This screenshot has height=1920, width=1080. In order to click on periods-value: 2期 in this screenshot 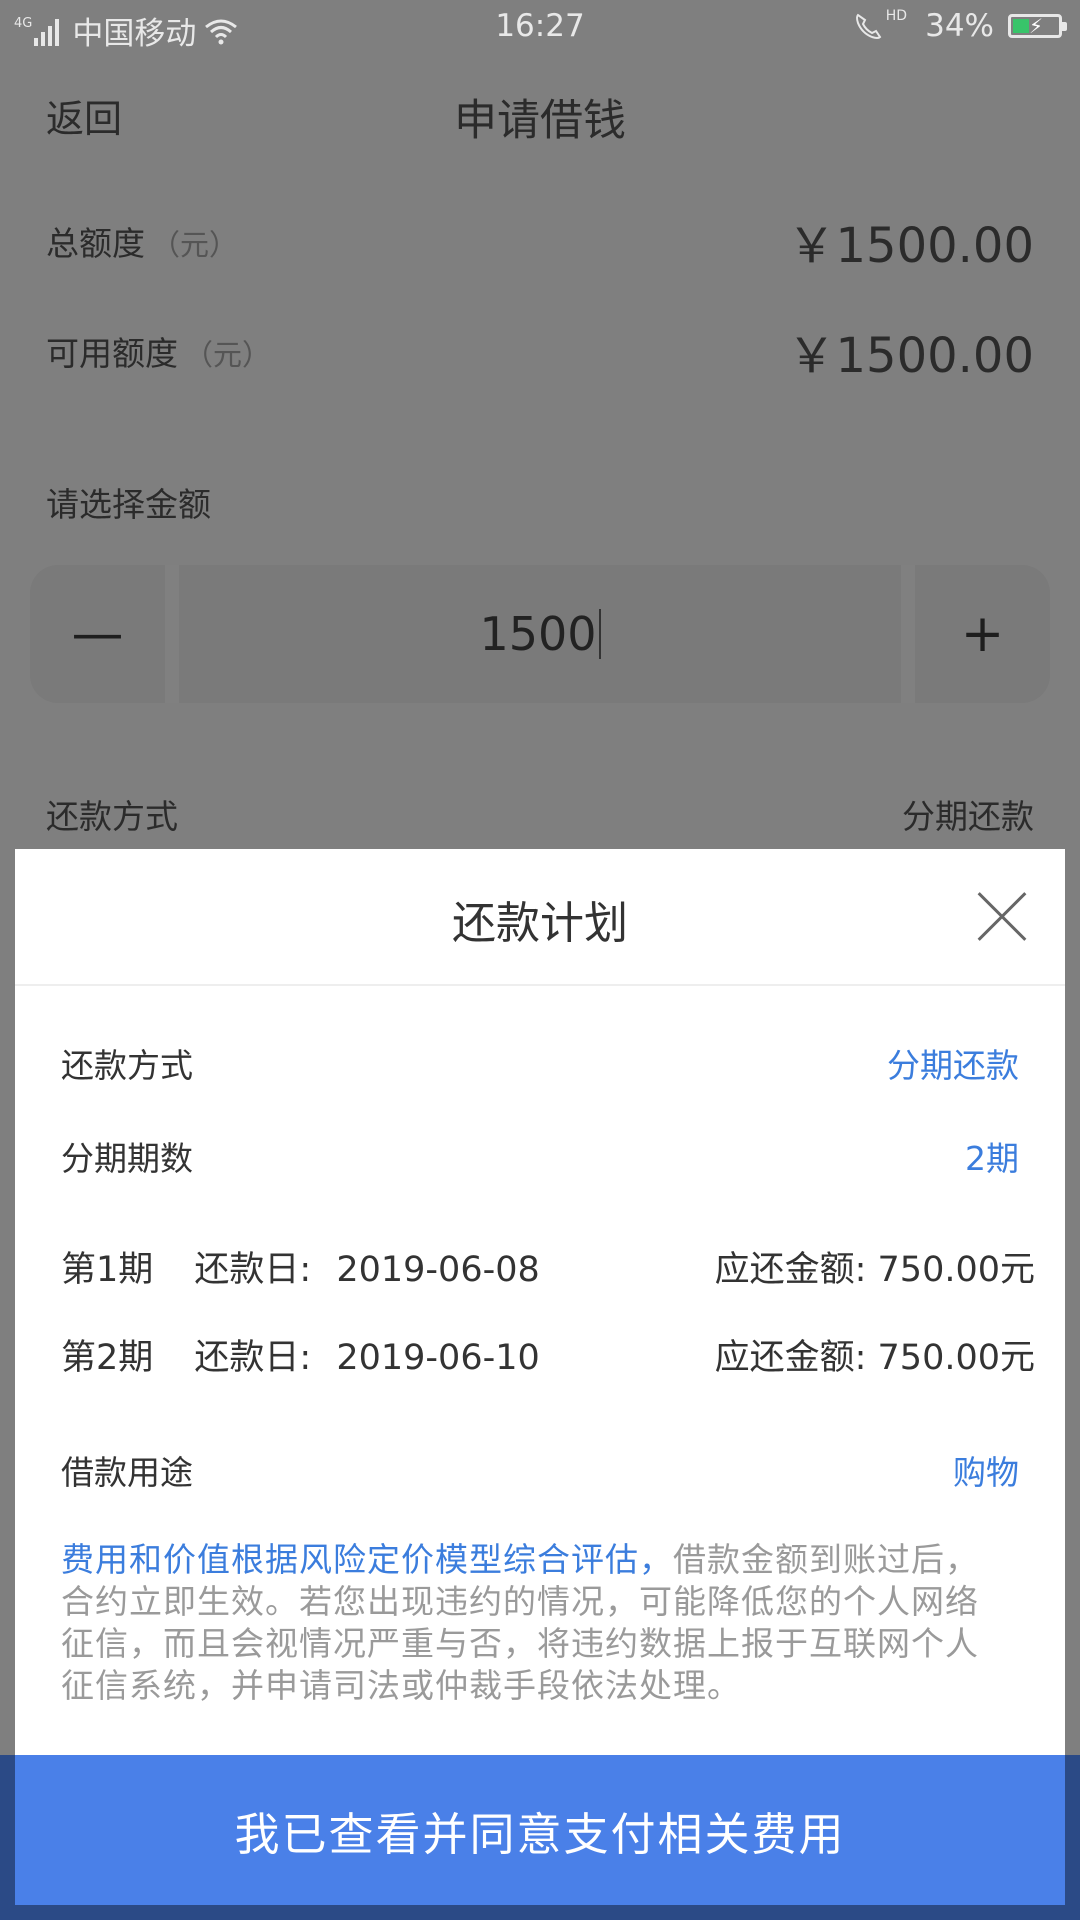, I will do `click(992, 1156)`.